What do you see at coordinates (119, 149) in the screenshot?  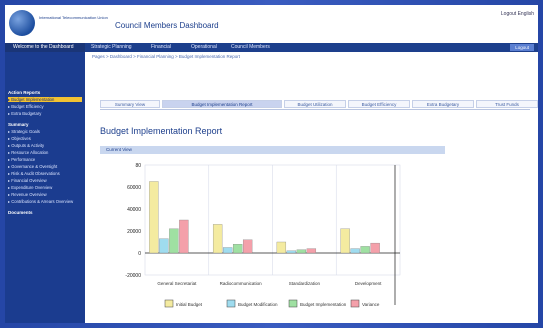 I see `panel-title: Current View` at bounding box center [119, 149].